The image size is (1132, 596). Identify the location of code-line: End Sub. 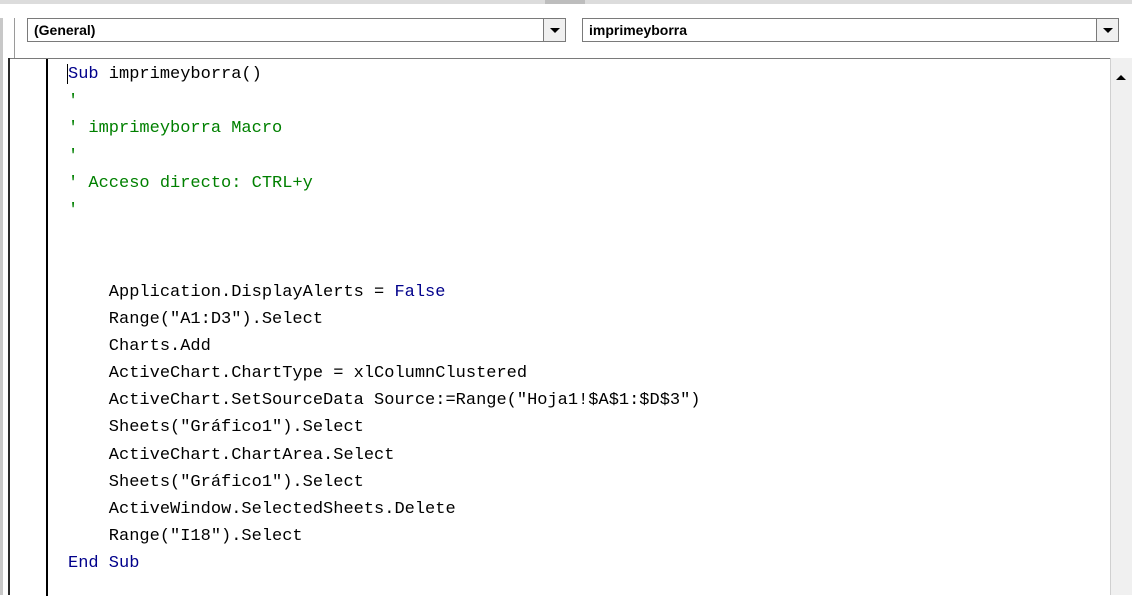
(384, 563).